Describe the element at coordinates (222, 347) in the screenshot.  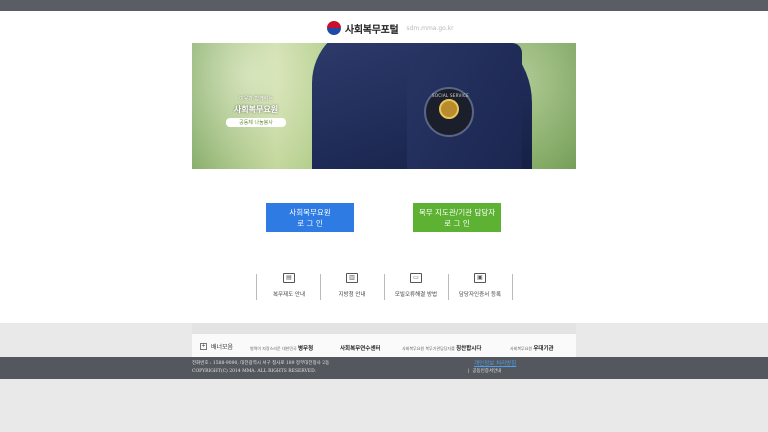
I see `banner-title-text: 배너모음` at that location.